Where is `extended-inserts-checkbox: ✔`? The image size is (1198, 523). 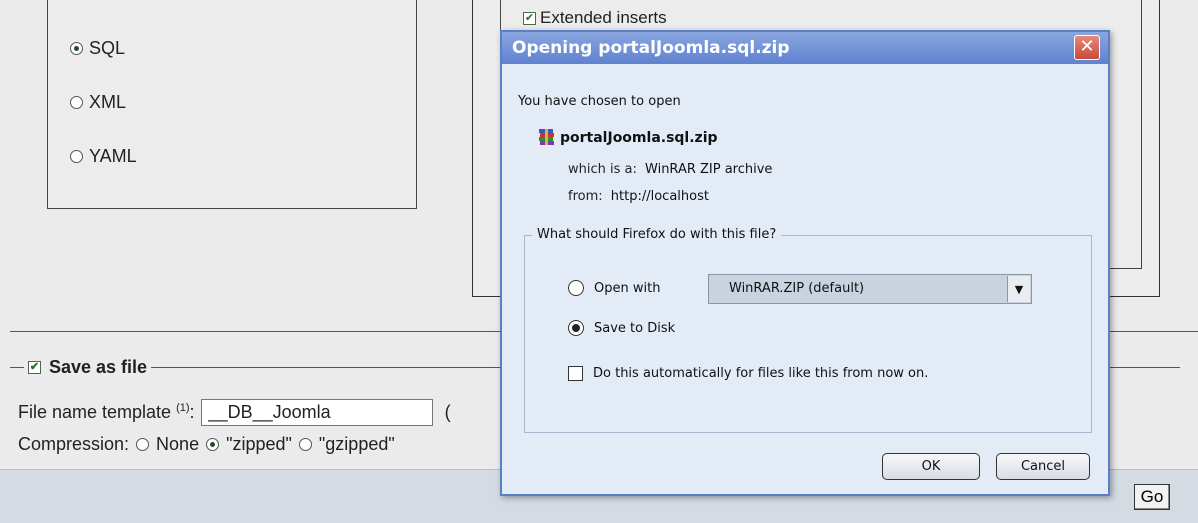
extended-inserts-checkbox: ✔ is located at coordinates (529, 18).